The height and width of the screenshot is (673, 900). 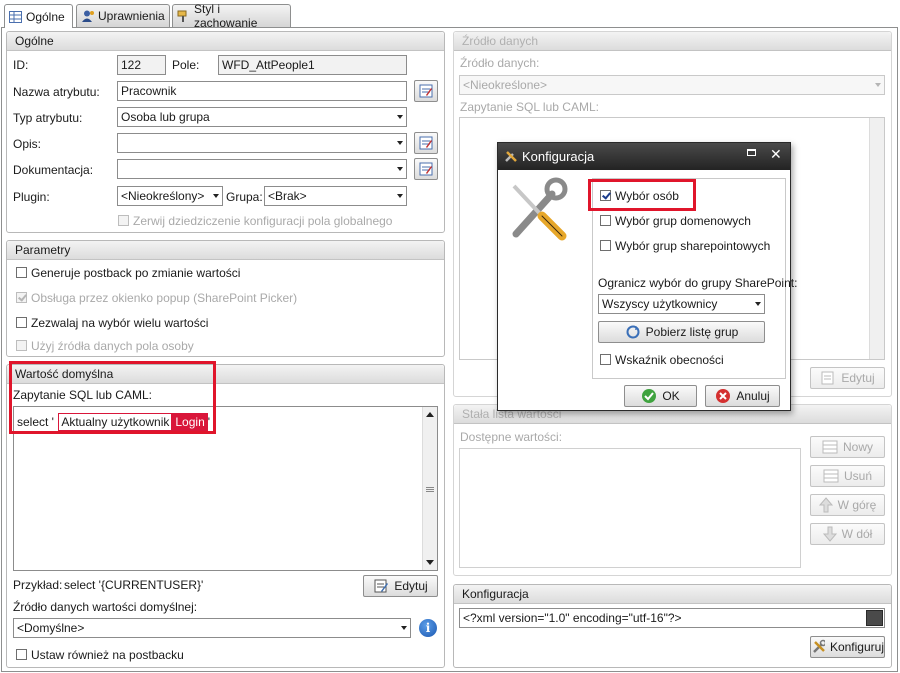 I want to click on datasource-edit-button: Edytuj, so click(x=847, y=378).